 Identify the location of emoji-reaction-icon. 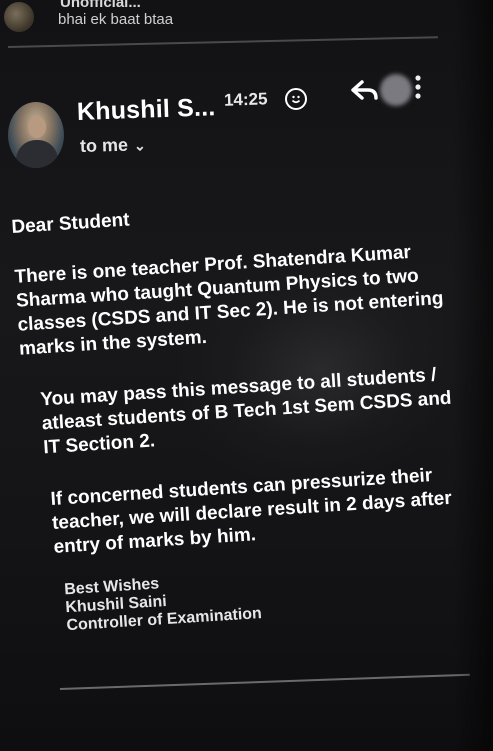
(296, 99).